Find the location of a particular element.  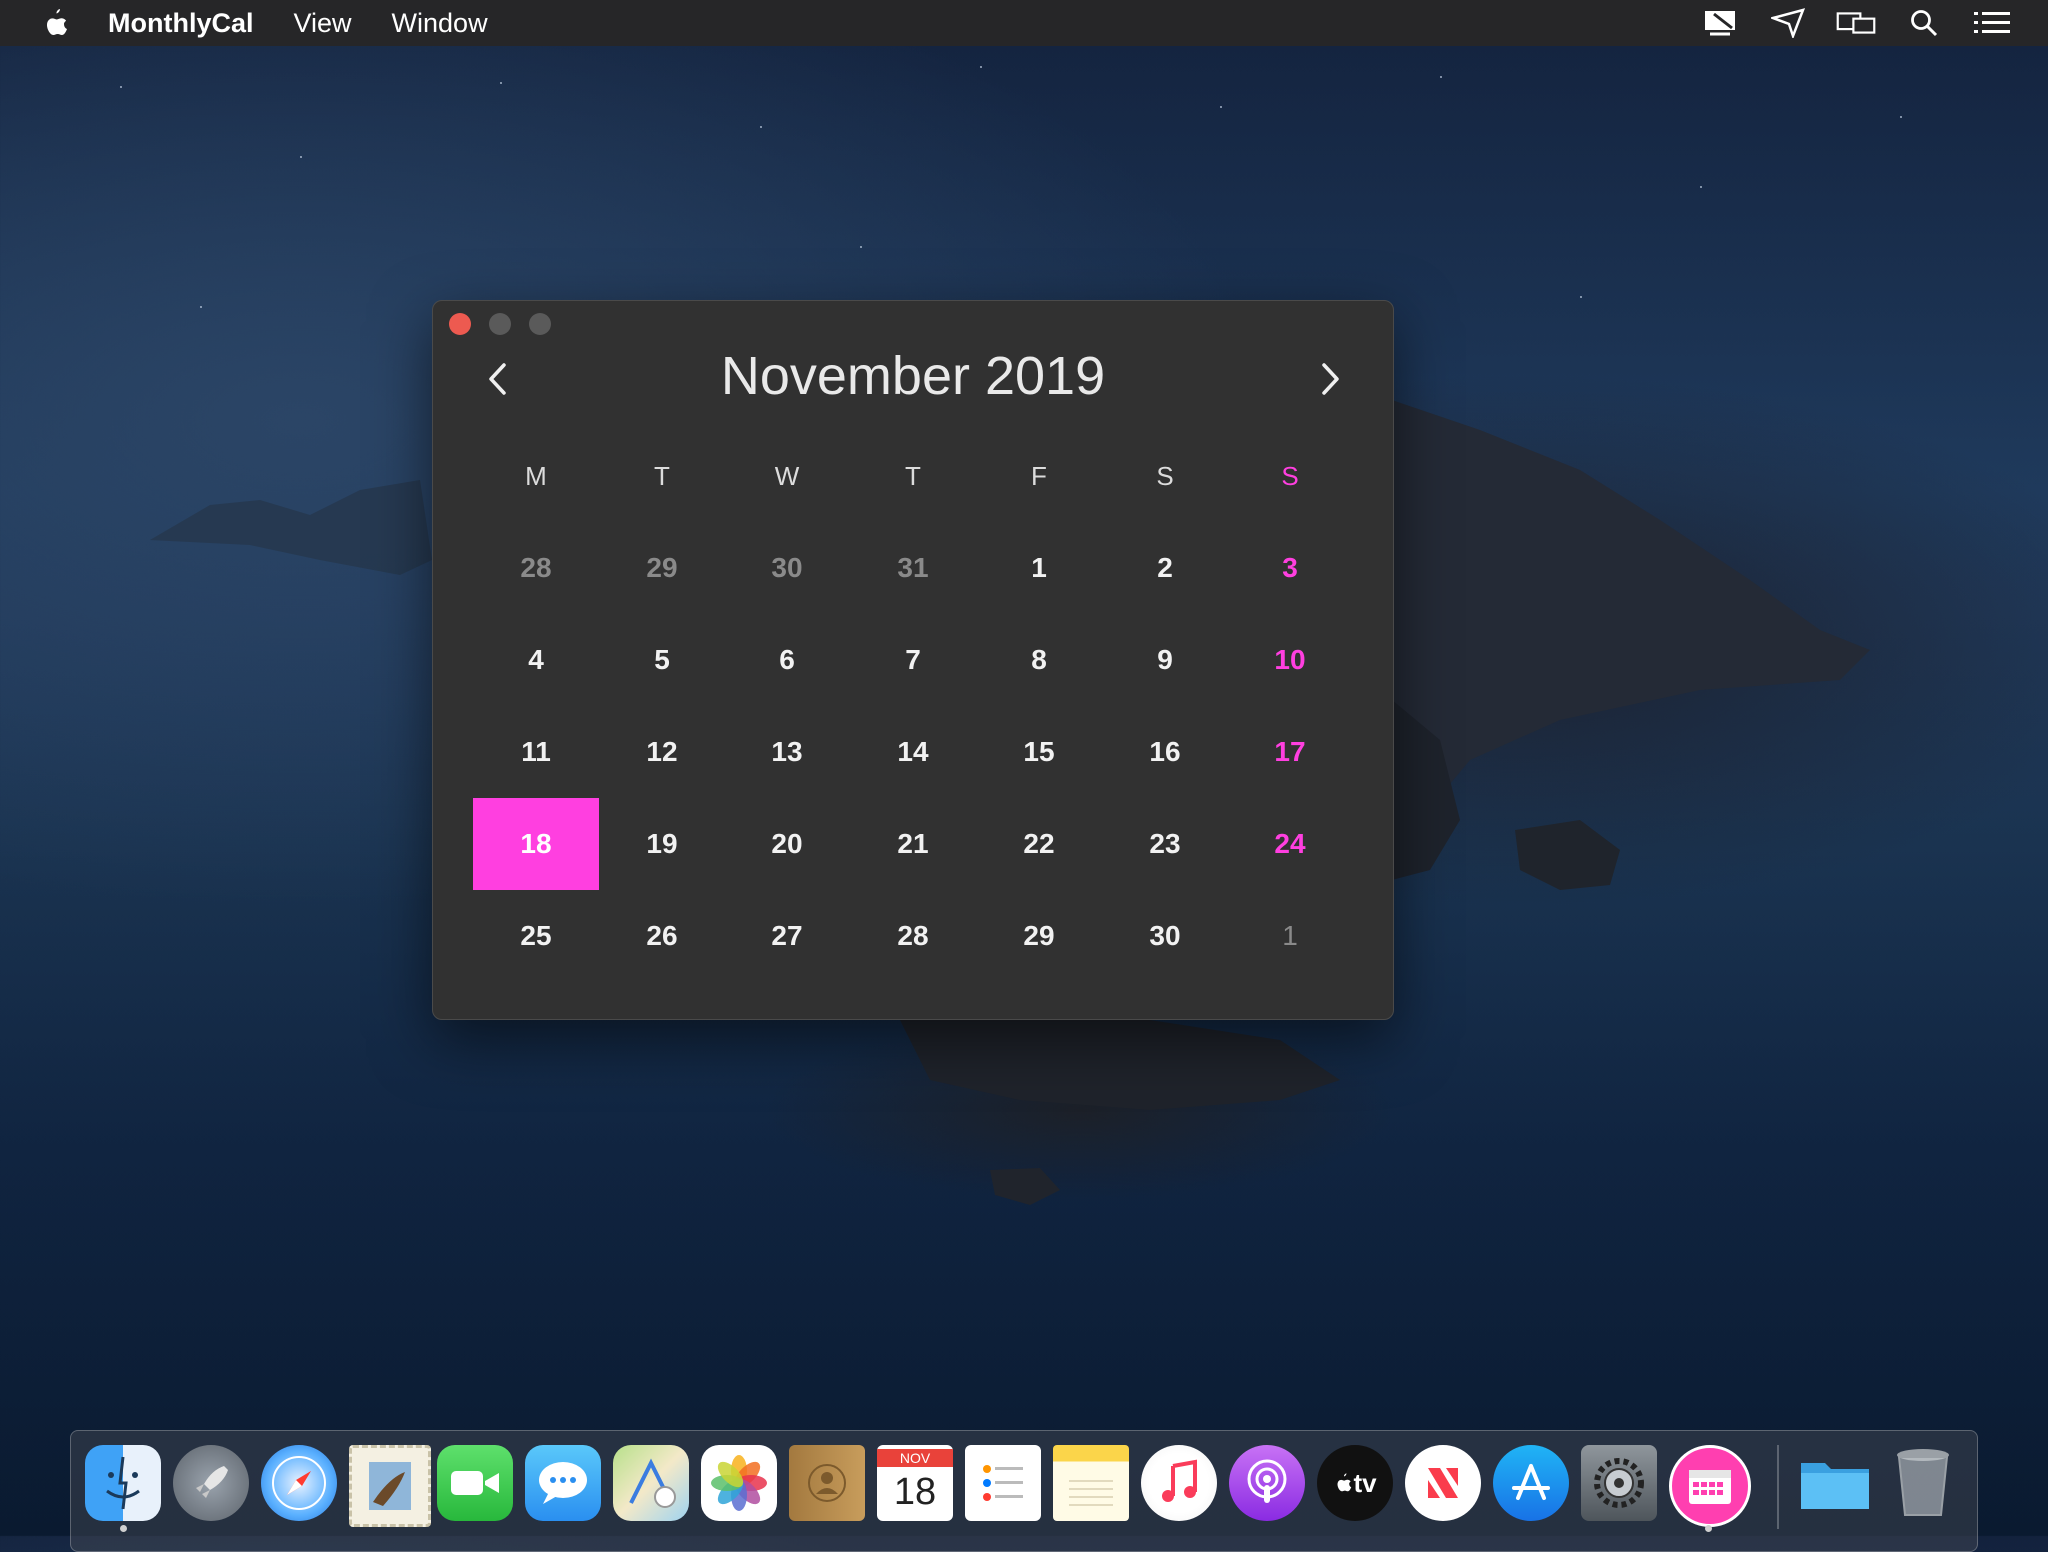

weekday-friday: F is located at coordinates (1039, 476).